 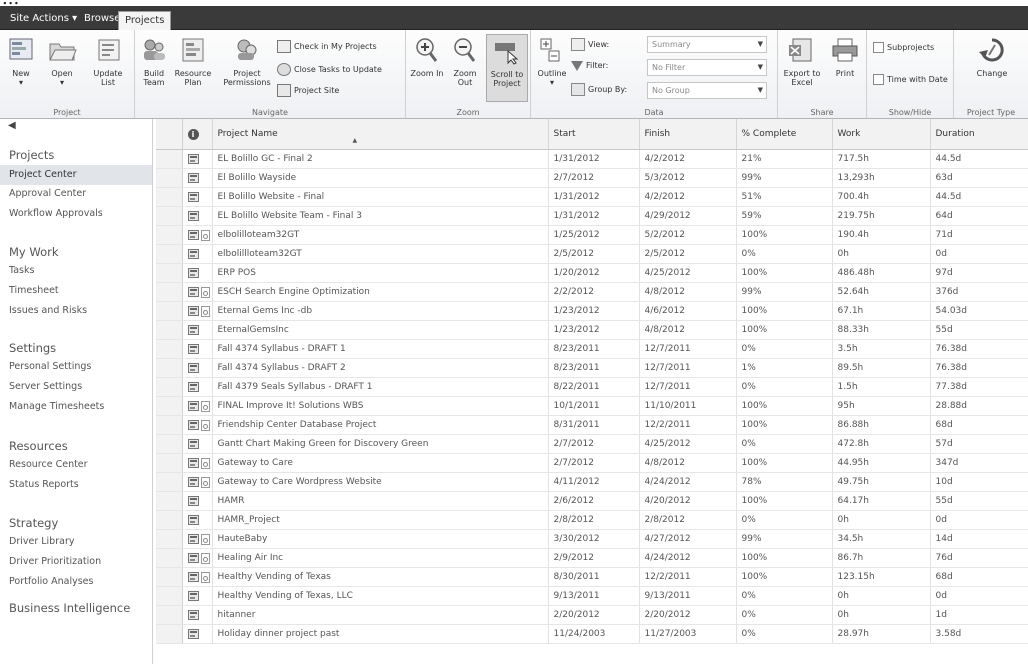 What do you see at coordinates (108, 61) in the screenshot?
I see `update-list-button: Update List` at bounding box center [108, 61].